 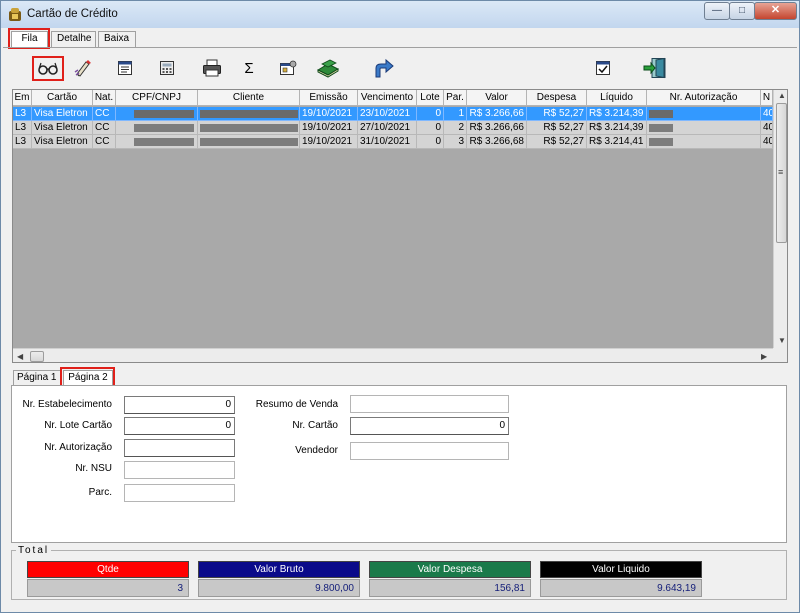 What do you see at coordinates (780, 219) in the screenshot?
I see `vertical-scrollbar: ▲ ≡ ▼` at bounding box center [780, 219].